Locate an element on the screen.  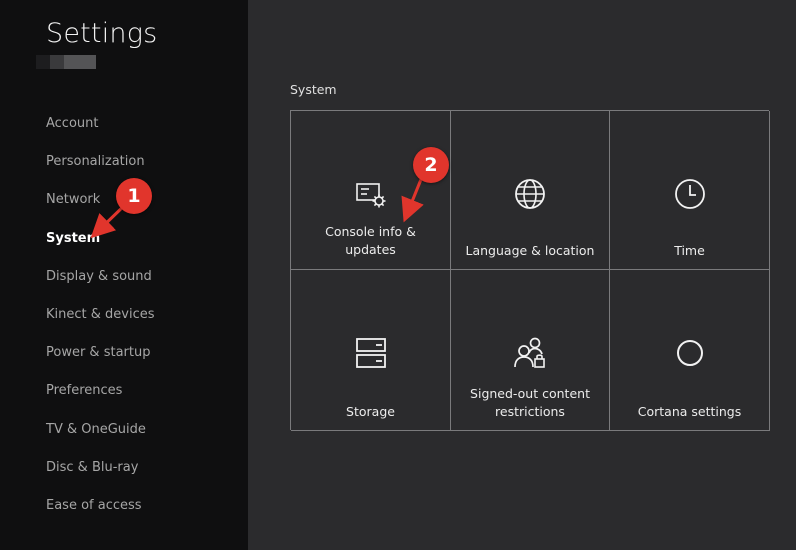
tile-label: Signed-out content restrictions is located at coordinates (530, 402).